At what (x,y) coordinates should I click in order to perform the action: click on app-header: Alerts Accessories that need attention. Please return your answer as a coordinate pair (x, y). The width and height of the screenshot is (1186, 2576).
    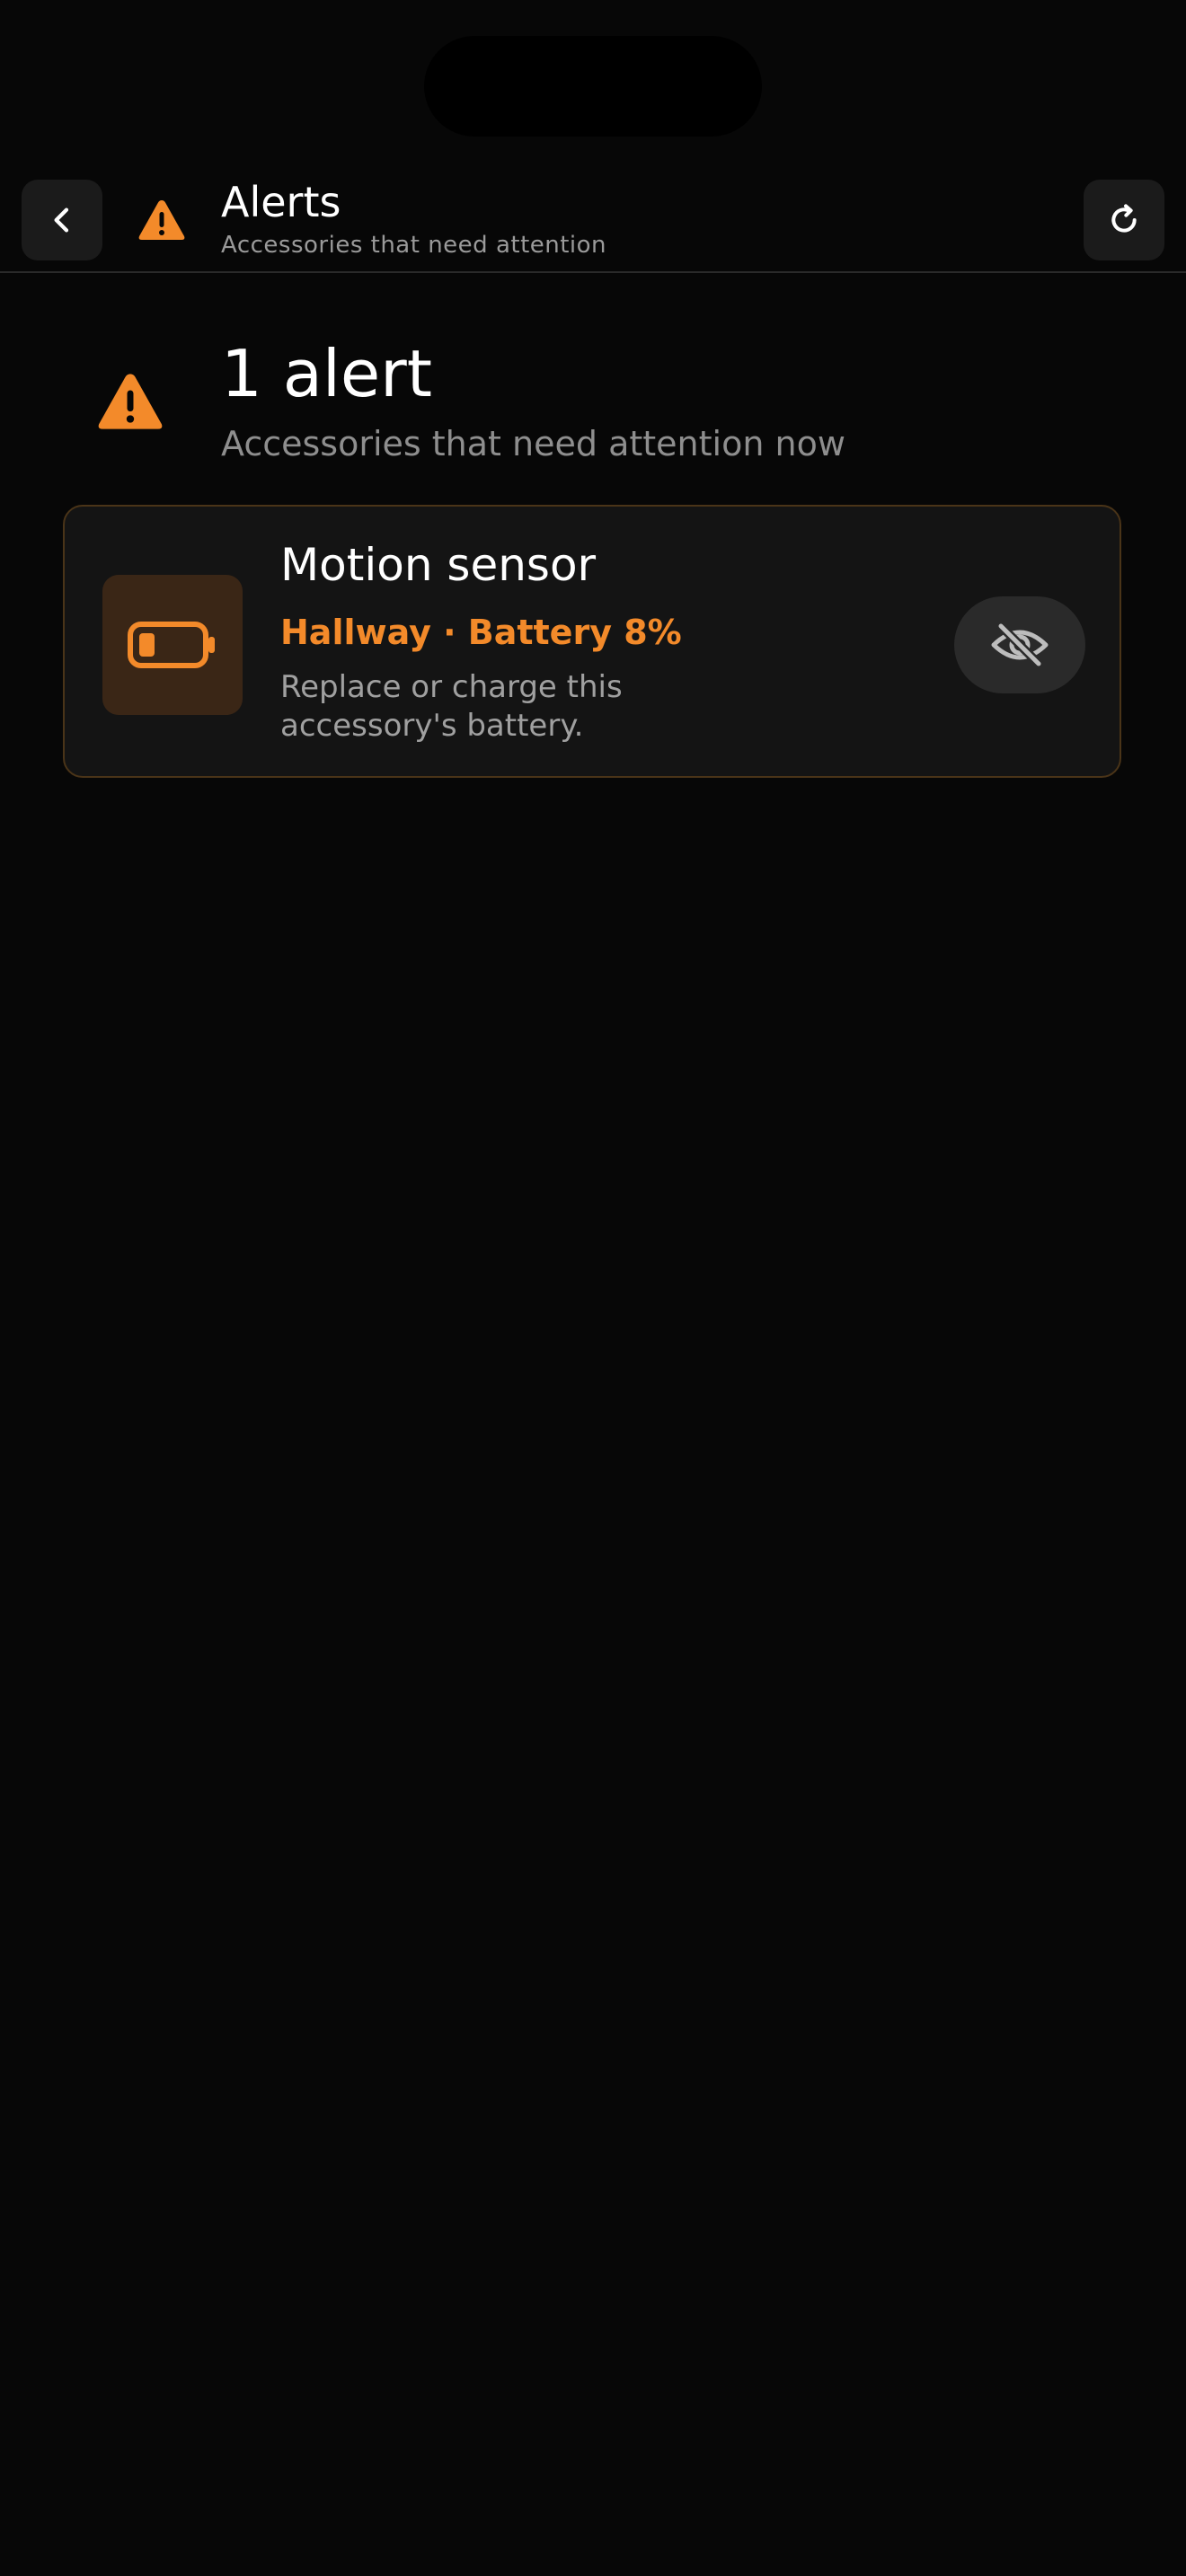
    Looking at the image, I should click on (593, 222).